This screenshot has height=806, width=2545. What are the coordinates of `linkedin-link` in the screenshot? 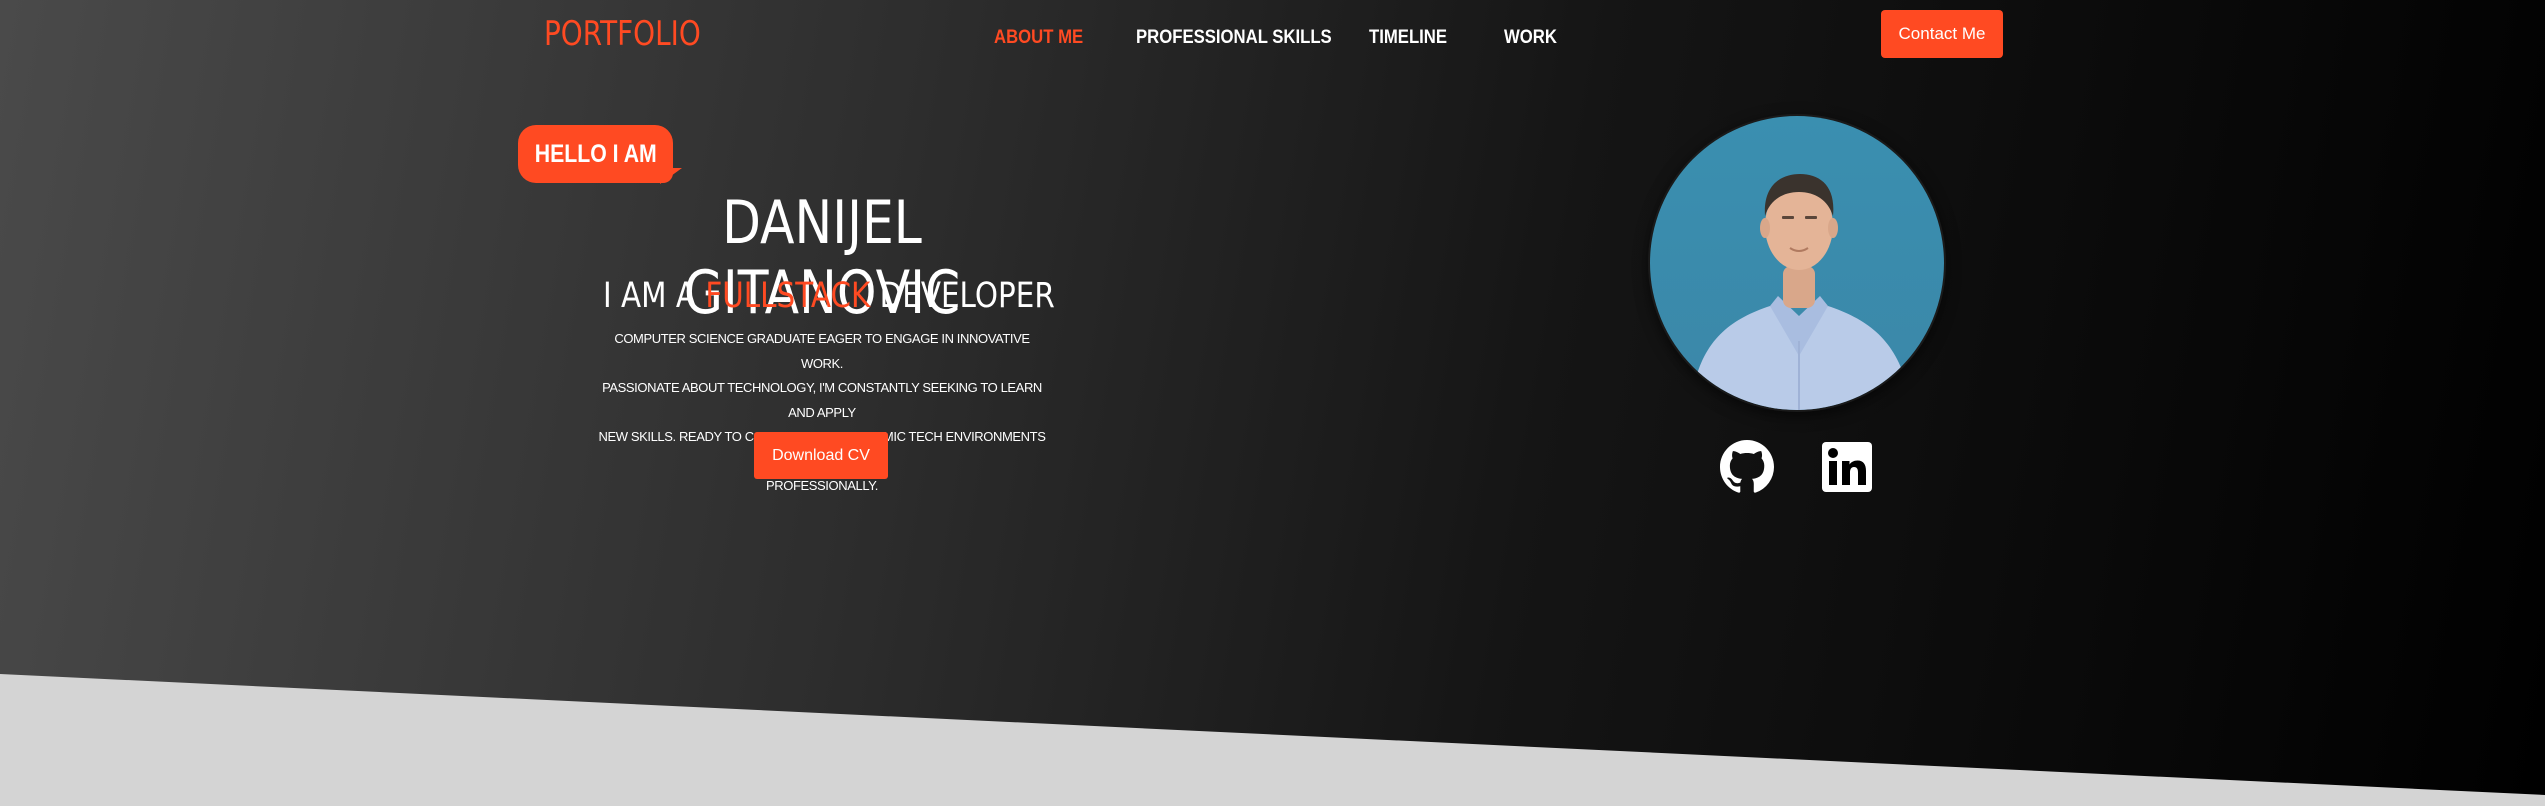 It's located at (1847, 467).